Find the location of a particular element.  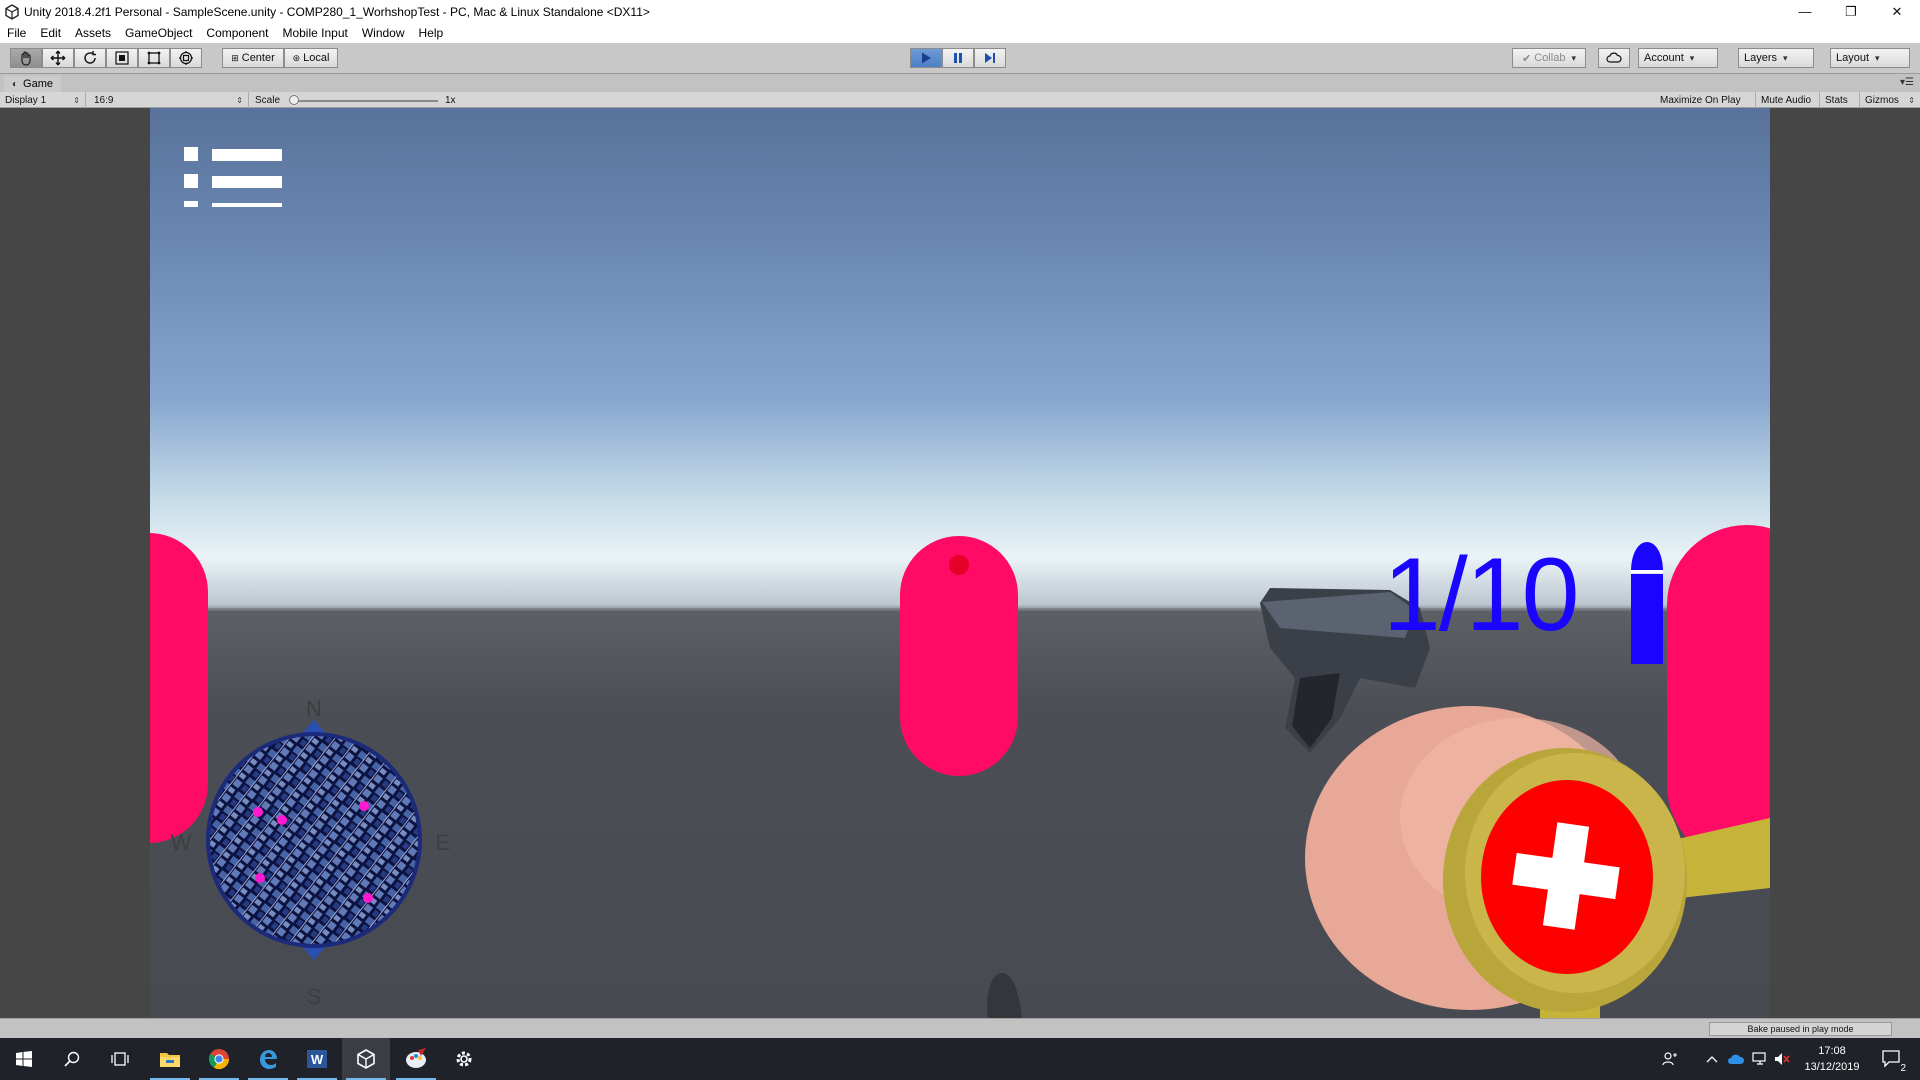

ammo-counter: 1/10 is located at coordinates (1481, 595).